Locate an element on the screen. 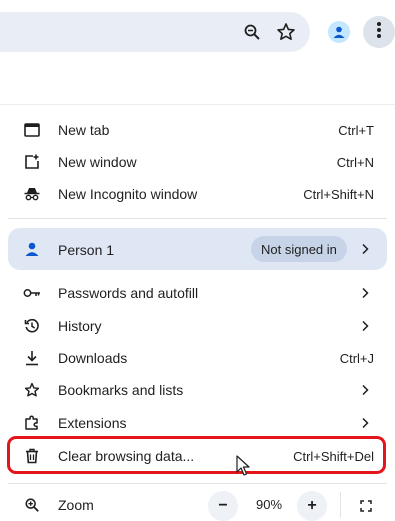 The width and height of the screenshot is (395, 521). menu-item-new-incognito-window: New Incognito window Ctrl+Shift+N is located at coordinates (197, 194).